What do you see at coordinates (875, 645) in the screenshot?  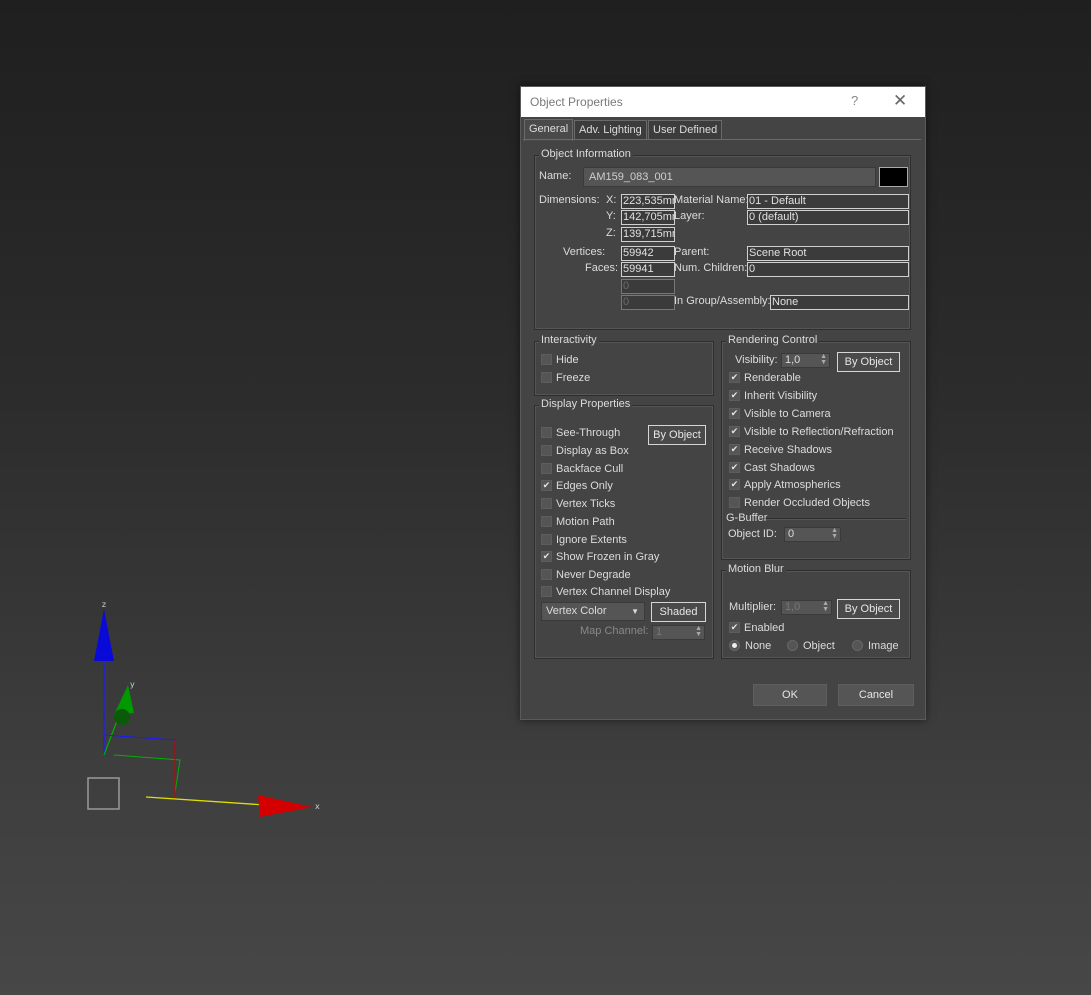 I see `radio-image: Image` at bounding box center [875, 645].